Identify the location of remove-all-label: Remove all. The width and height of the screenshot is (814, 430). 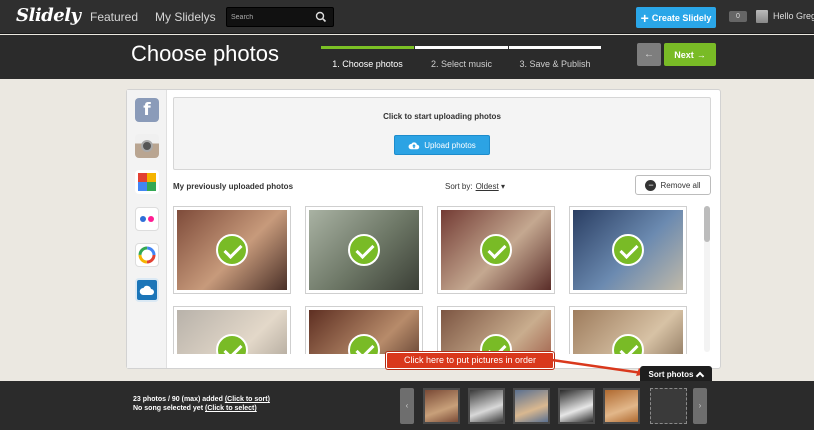
(680, 185).